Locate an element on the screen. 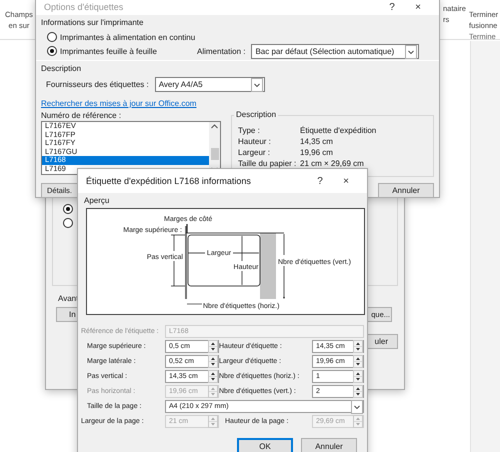 The image size is (500, 452). field-label: Fournisseurs des étiquettes : is located at coordinates (97, 84).